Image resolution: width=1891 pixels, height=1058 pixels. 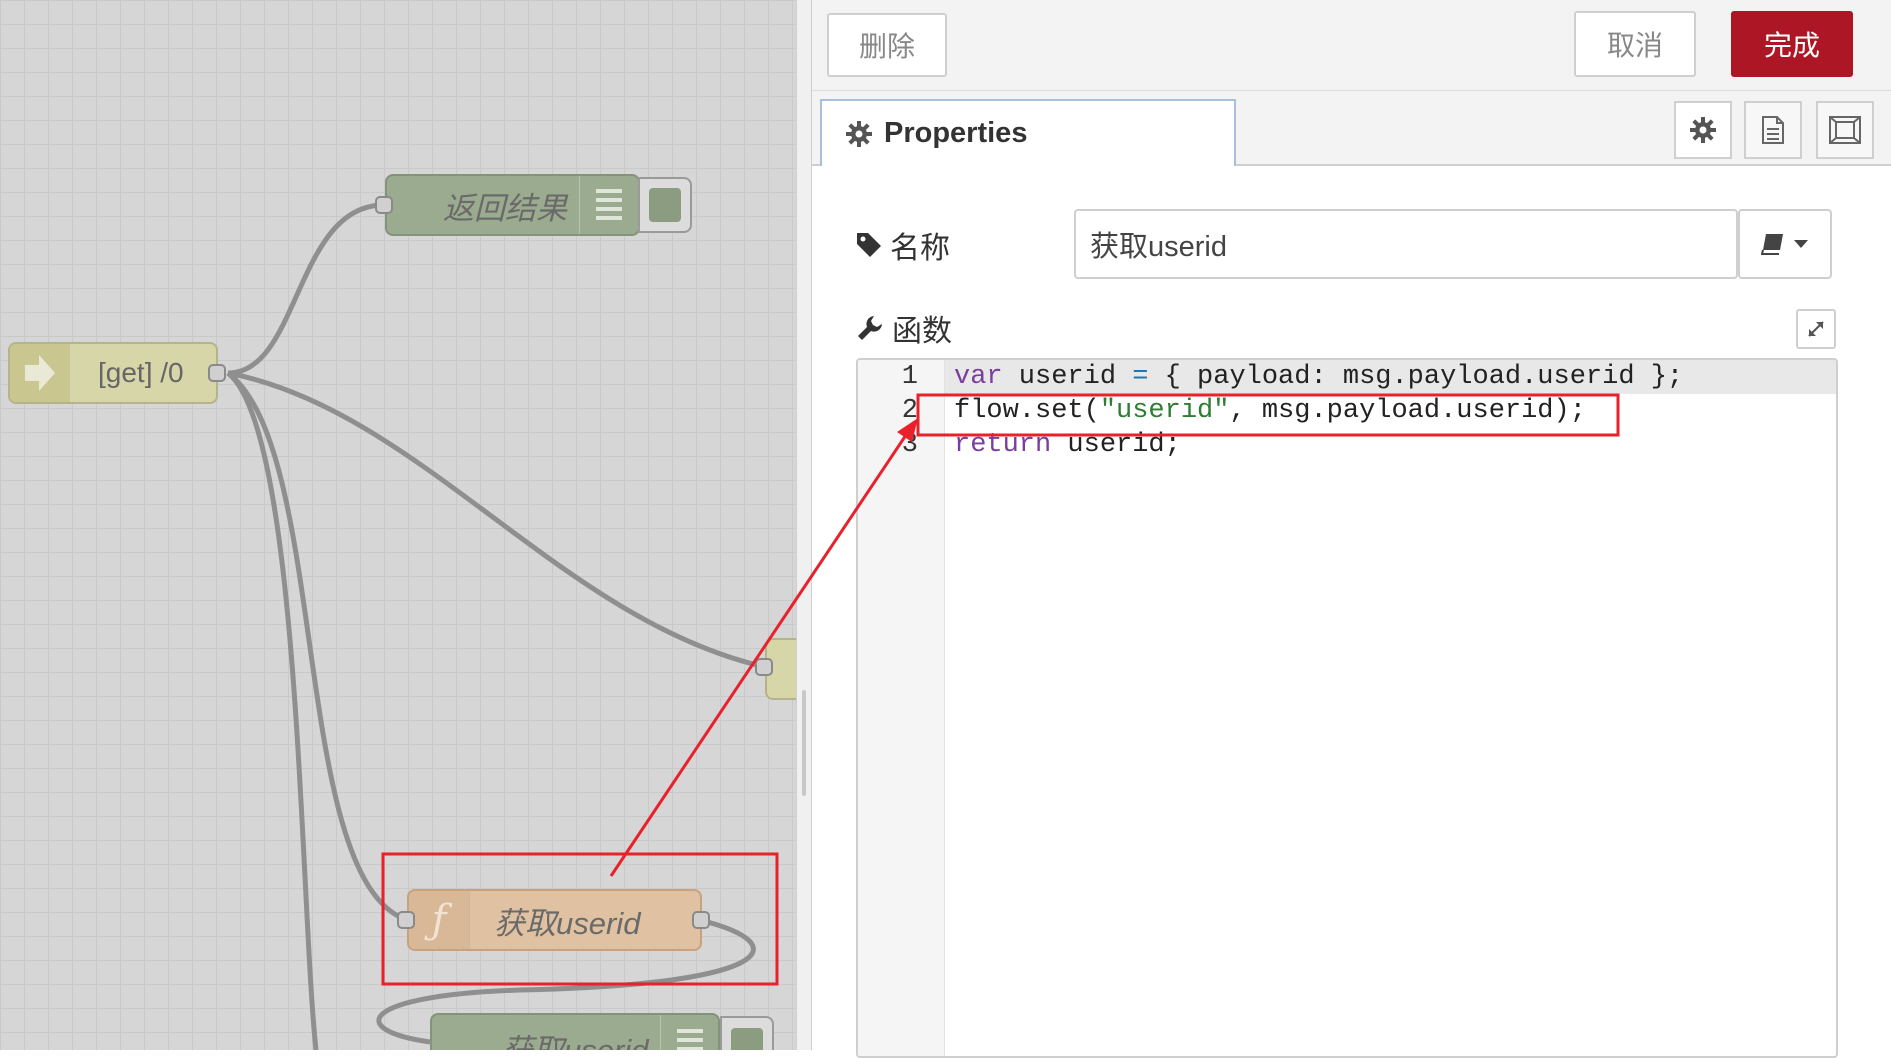 What do you see at coordinates (764, 667) in the screenshot?
I see `switch-input-port` at bounding box center [764, 667].